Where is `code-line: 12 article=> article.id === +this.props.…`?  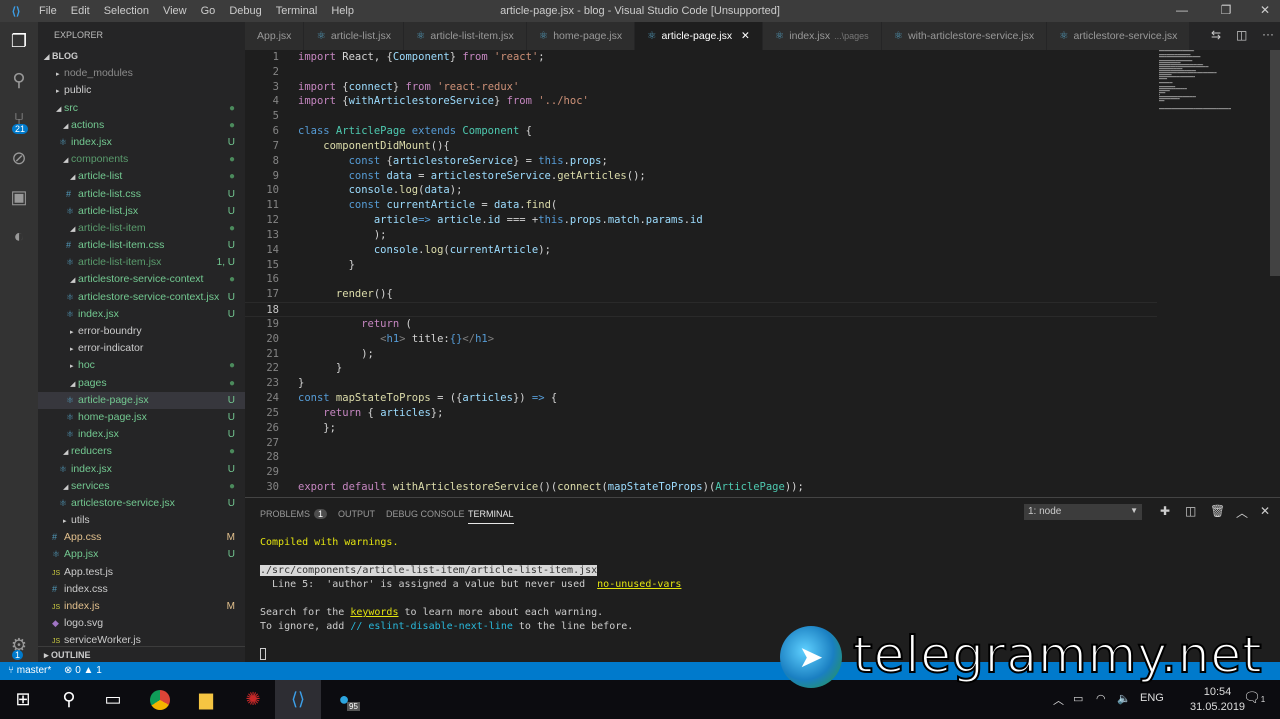 code-line: 12 article=> article.id === +this.props.… is located at coordinates (701, 220).